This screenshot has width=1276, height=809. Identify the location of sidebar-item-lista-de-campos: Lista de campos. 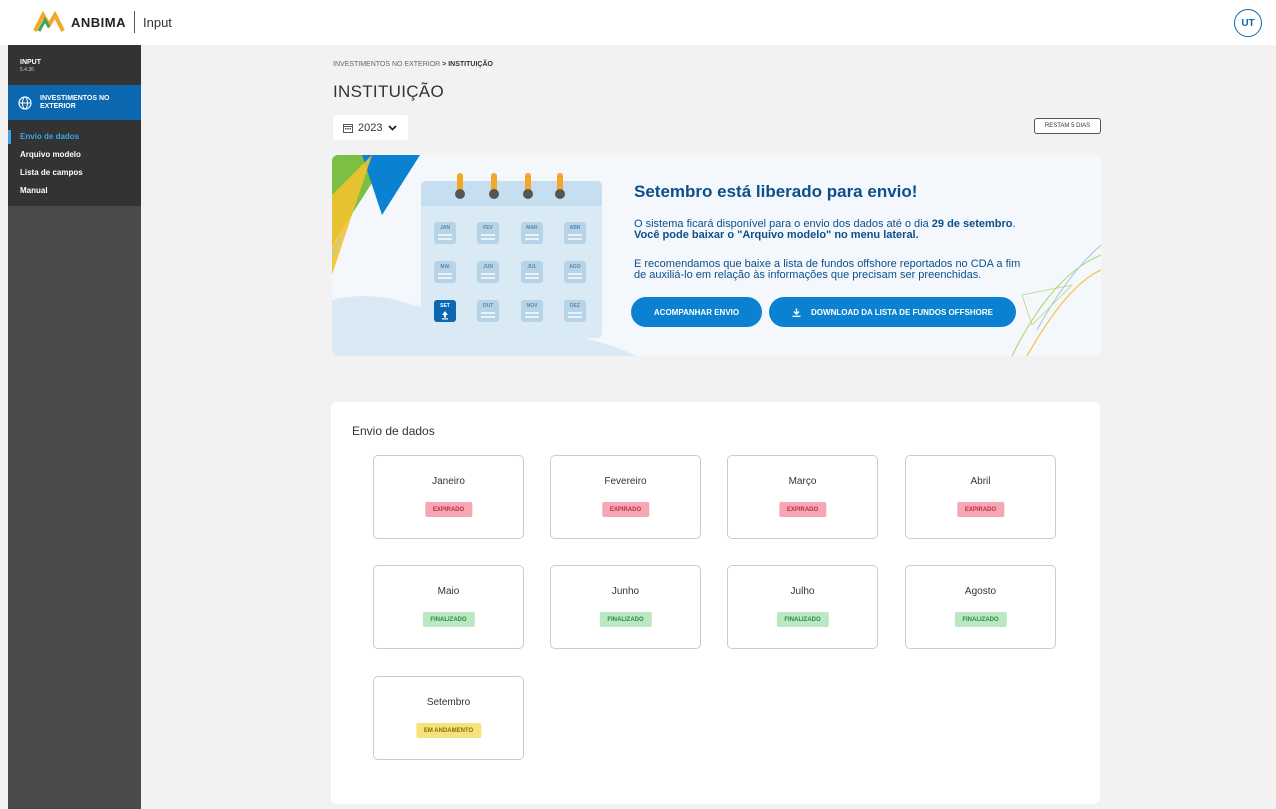
(74, 173).